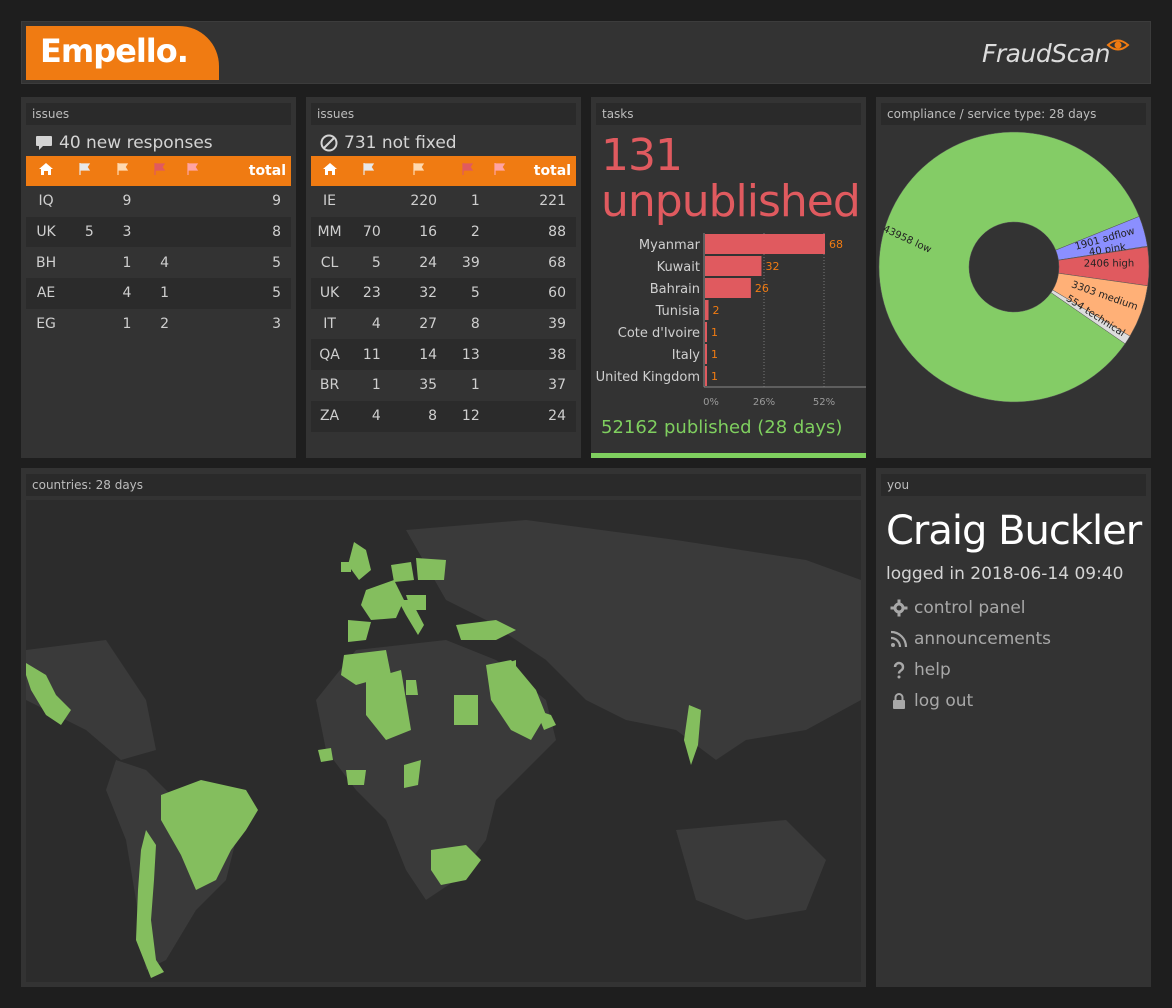 This screenshot has height=1008, width=1172. Describe the element at coordinates (586, 52) in the screenshot. I see `app-header: Empello. FraudScan` at that location.